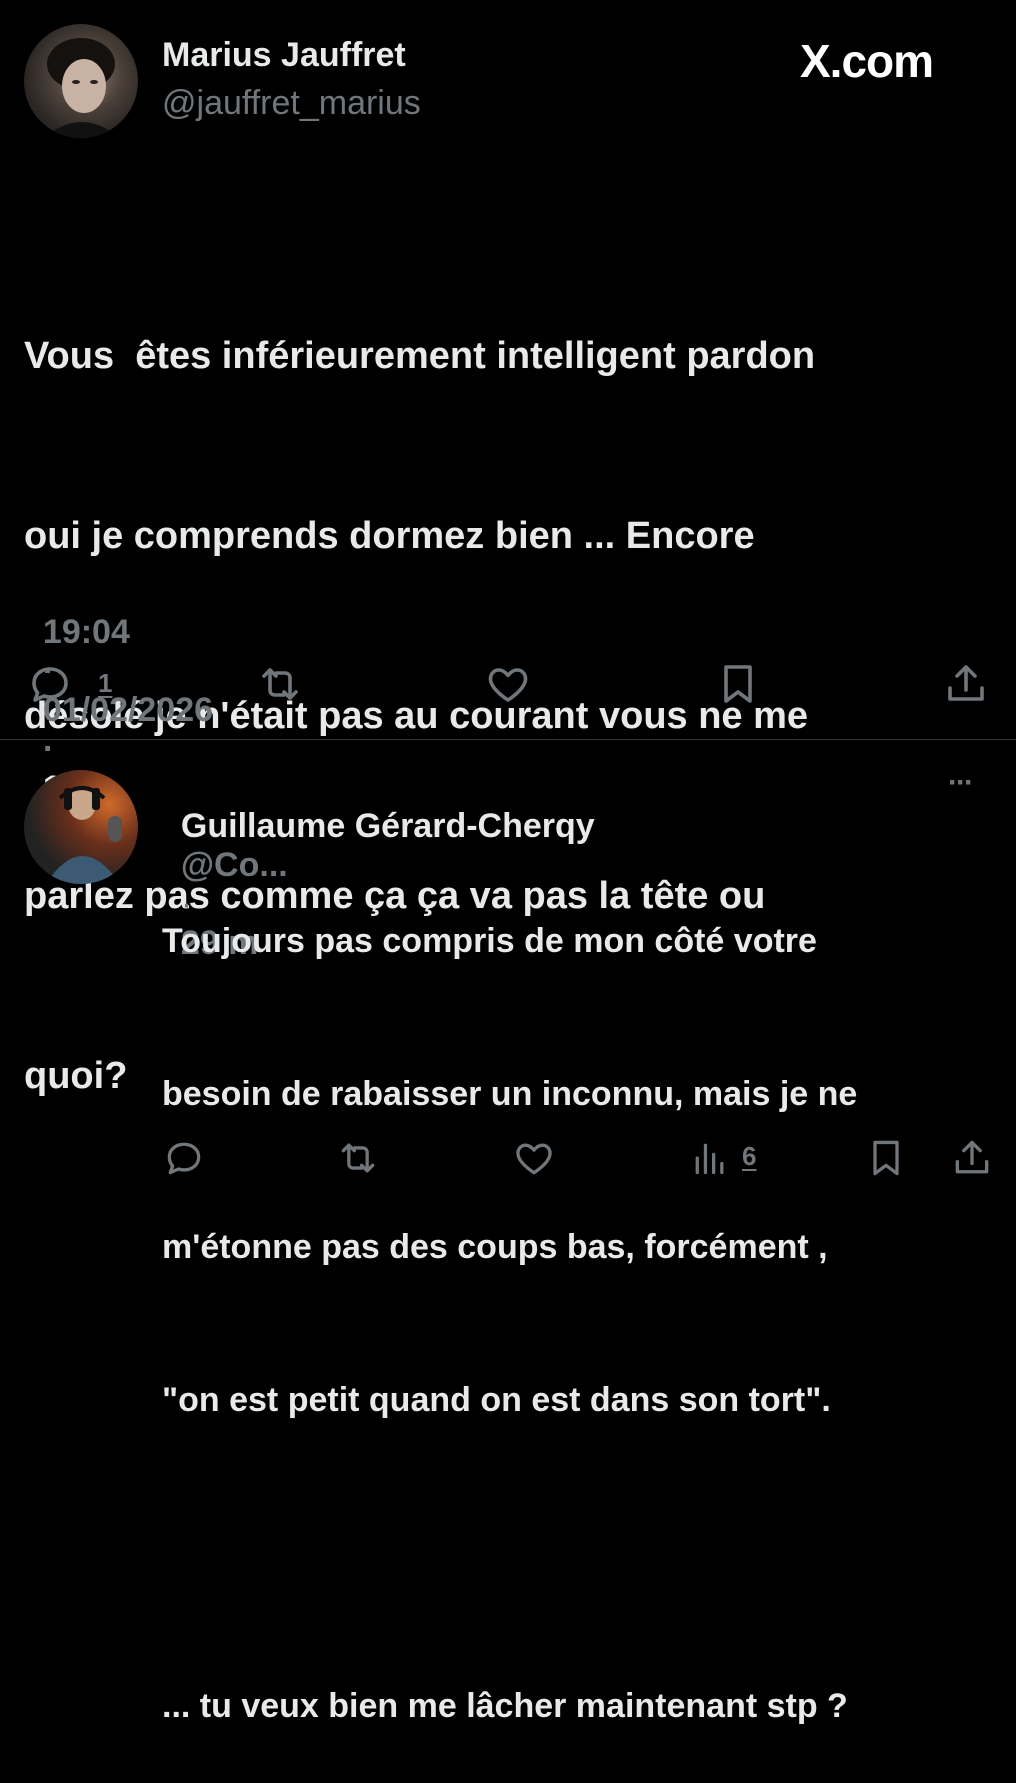 The image size is (1016, 1783). I want to click on reply-text-line: Toujours pas compris de mon côté votre, so click(489, 941).